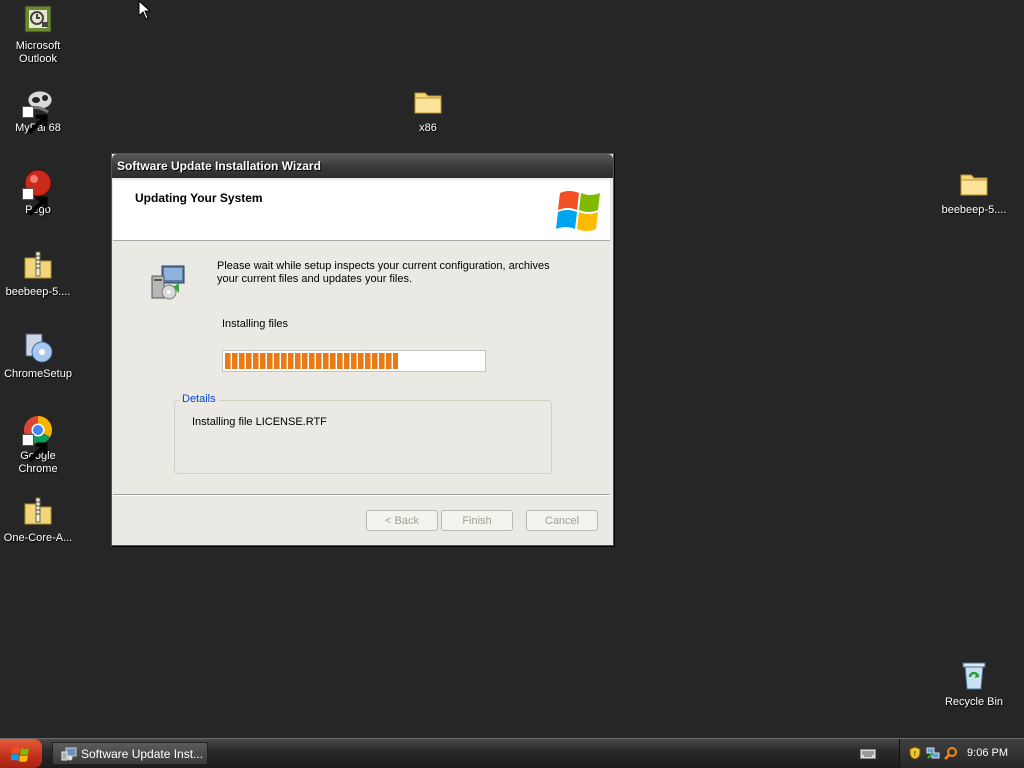  What do you see at coordinates (259, 422) in the screenshot?
I see `details-text: Installing file LICENSE.RTF` at bounding box center [259, 422].